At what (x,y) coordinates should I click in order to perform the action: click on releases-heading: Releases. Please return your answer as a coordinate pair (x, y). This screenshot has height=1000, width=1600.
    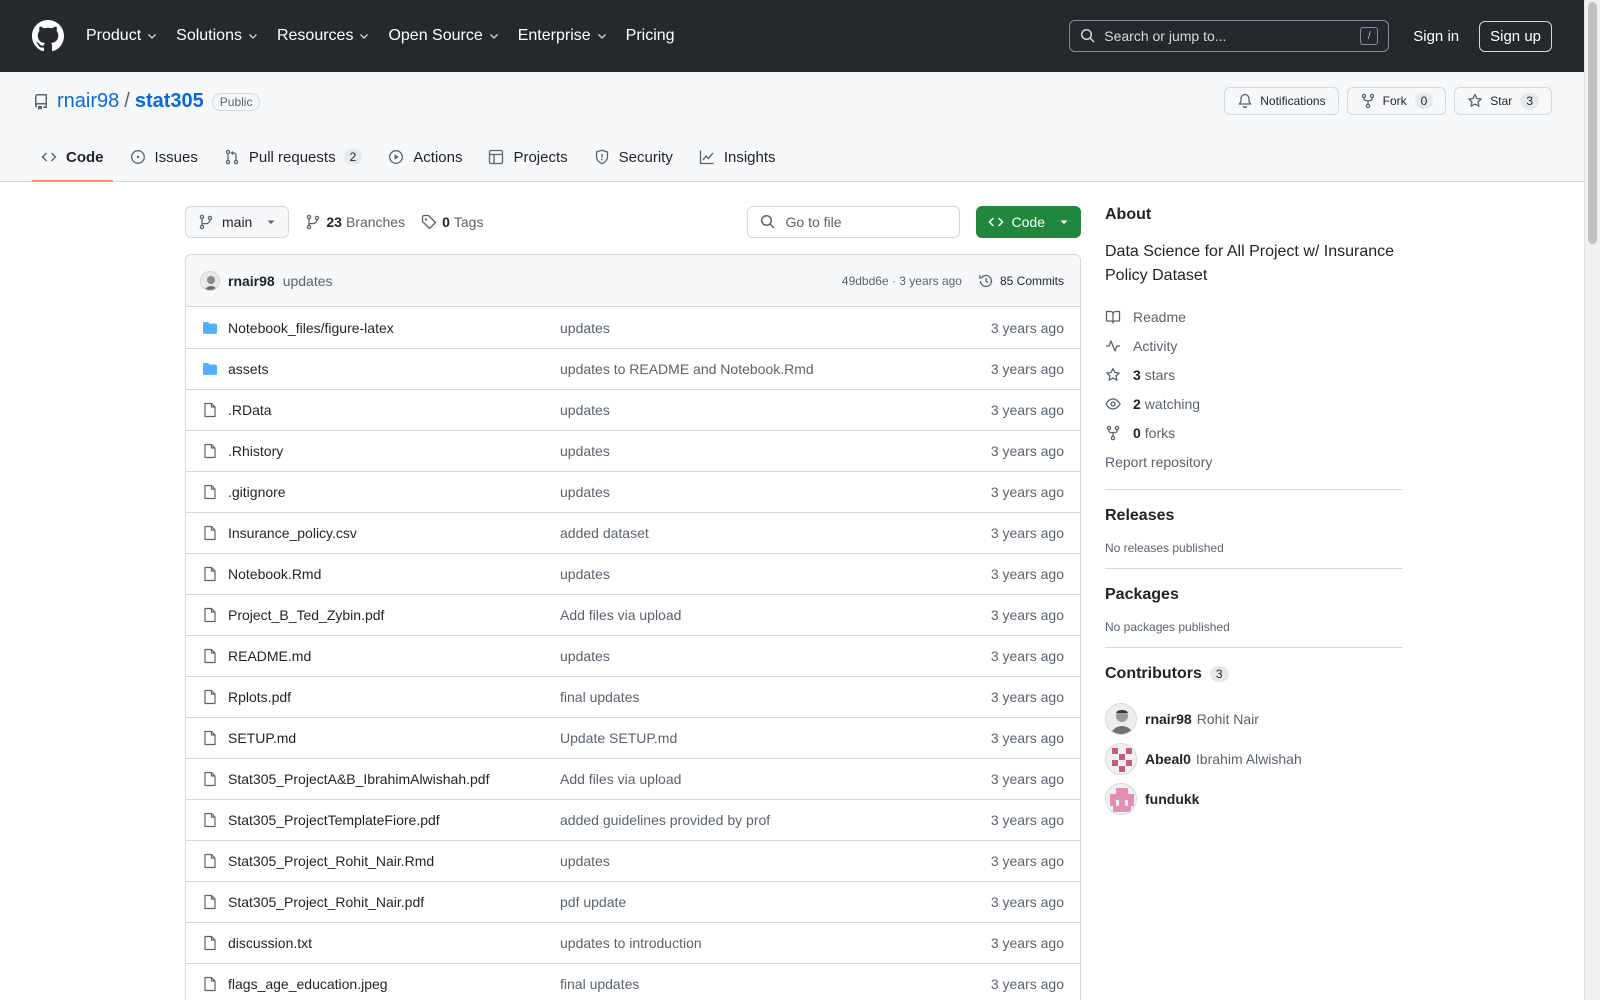
    Looking at the image, I should click on (1253, 516).